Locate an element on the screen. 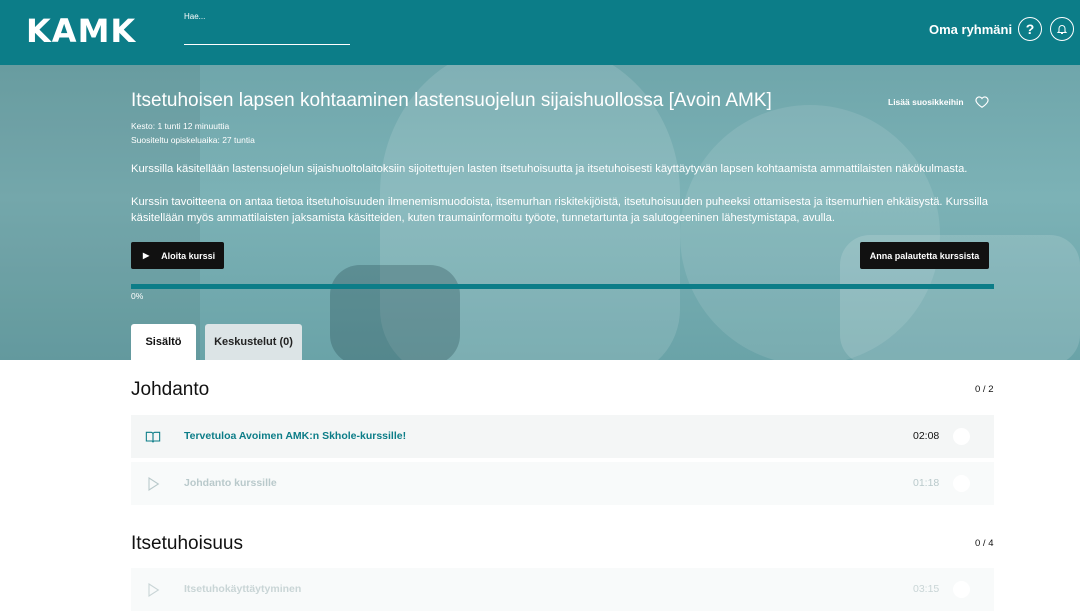 Image resolution: width=1080 pixels, height=611 pixels. give-feedback-label: Anna palautetta kurssista is located at coordinates (924, 255).